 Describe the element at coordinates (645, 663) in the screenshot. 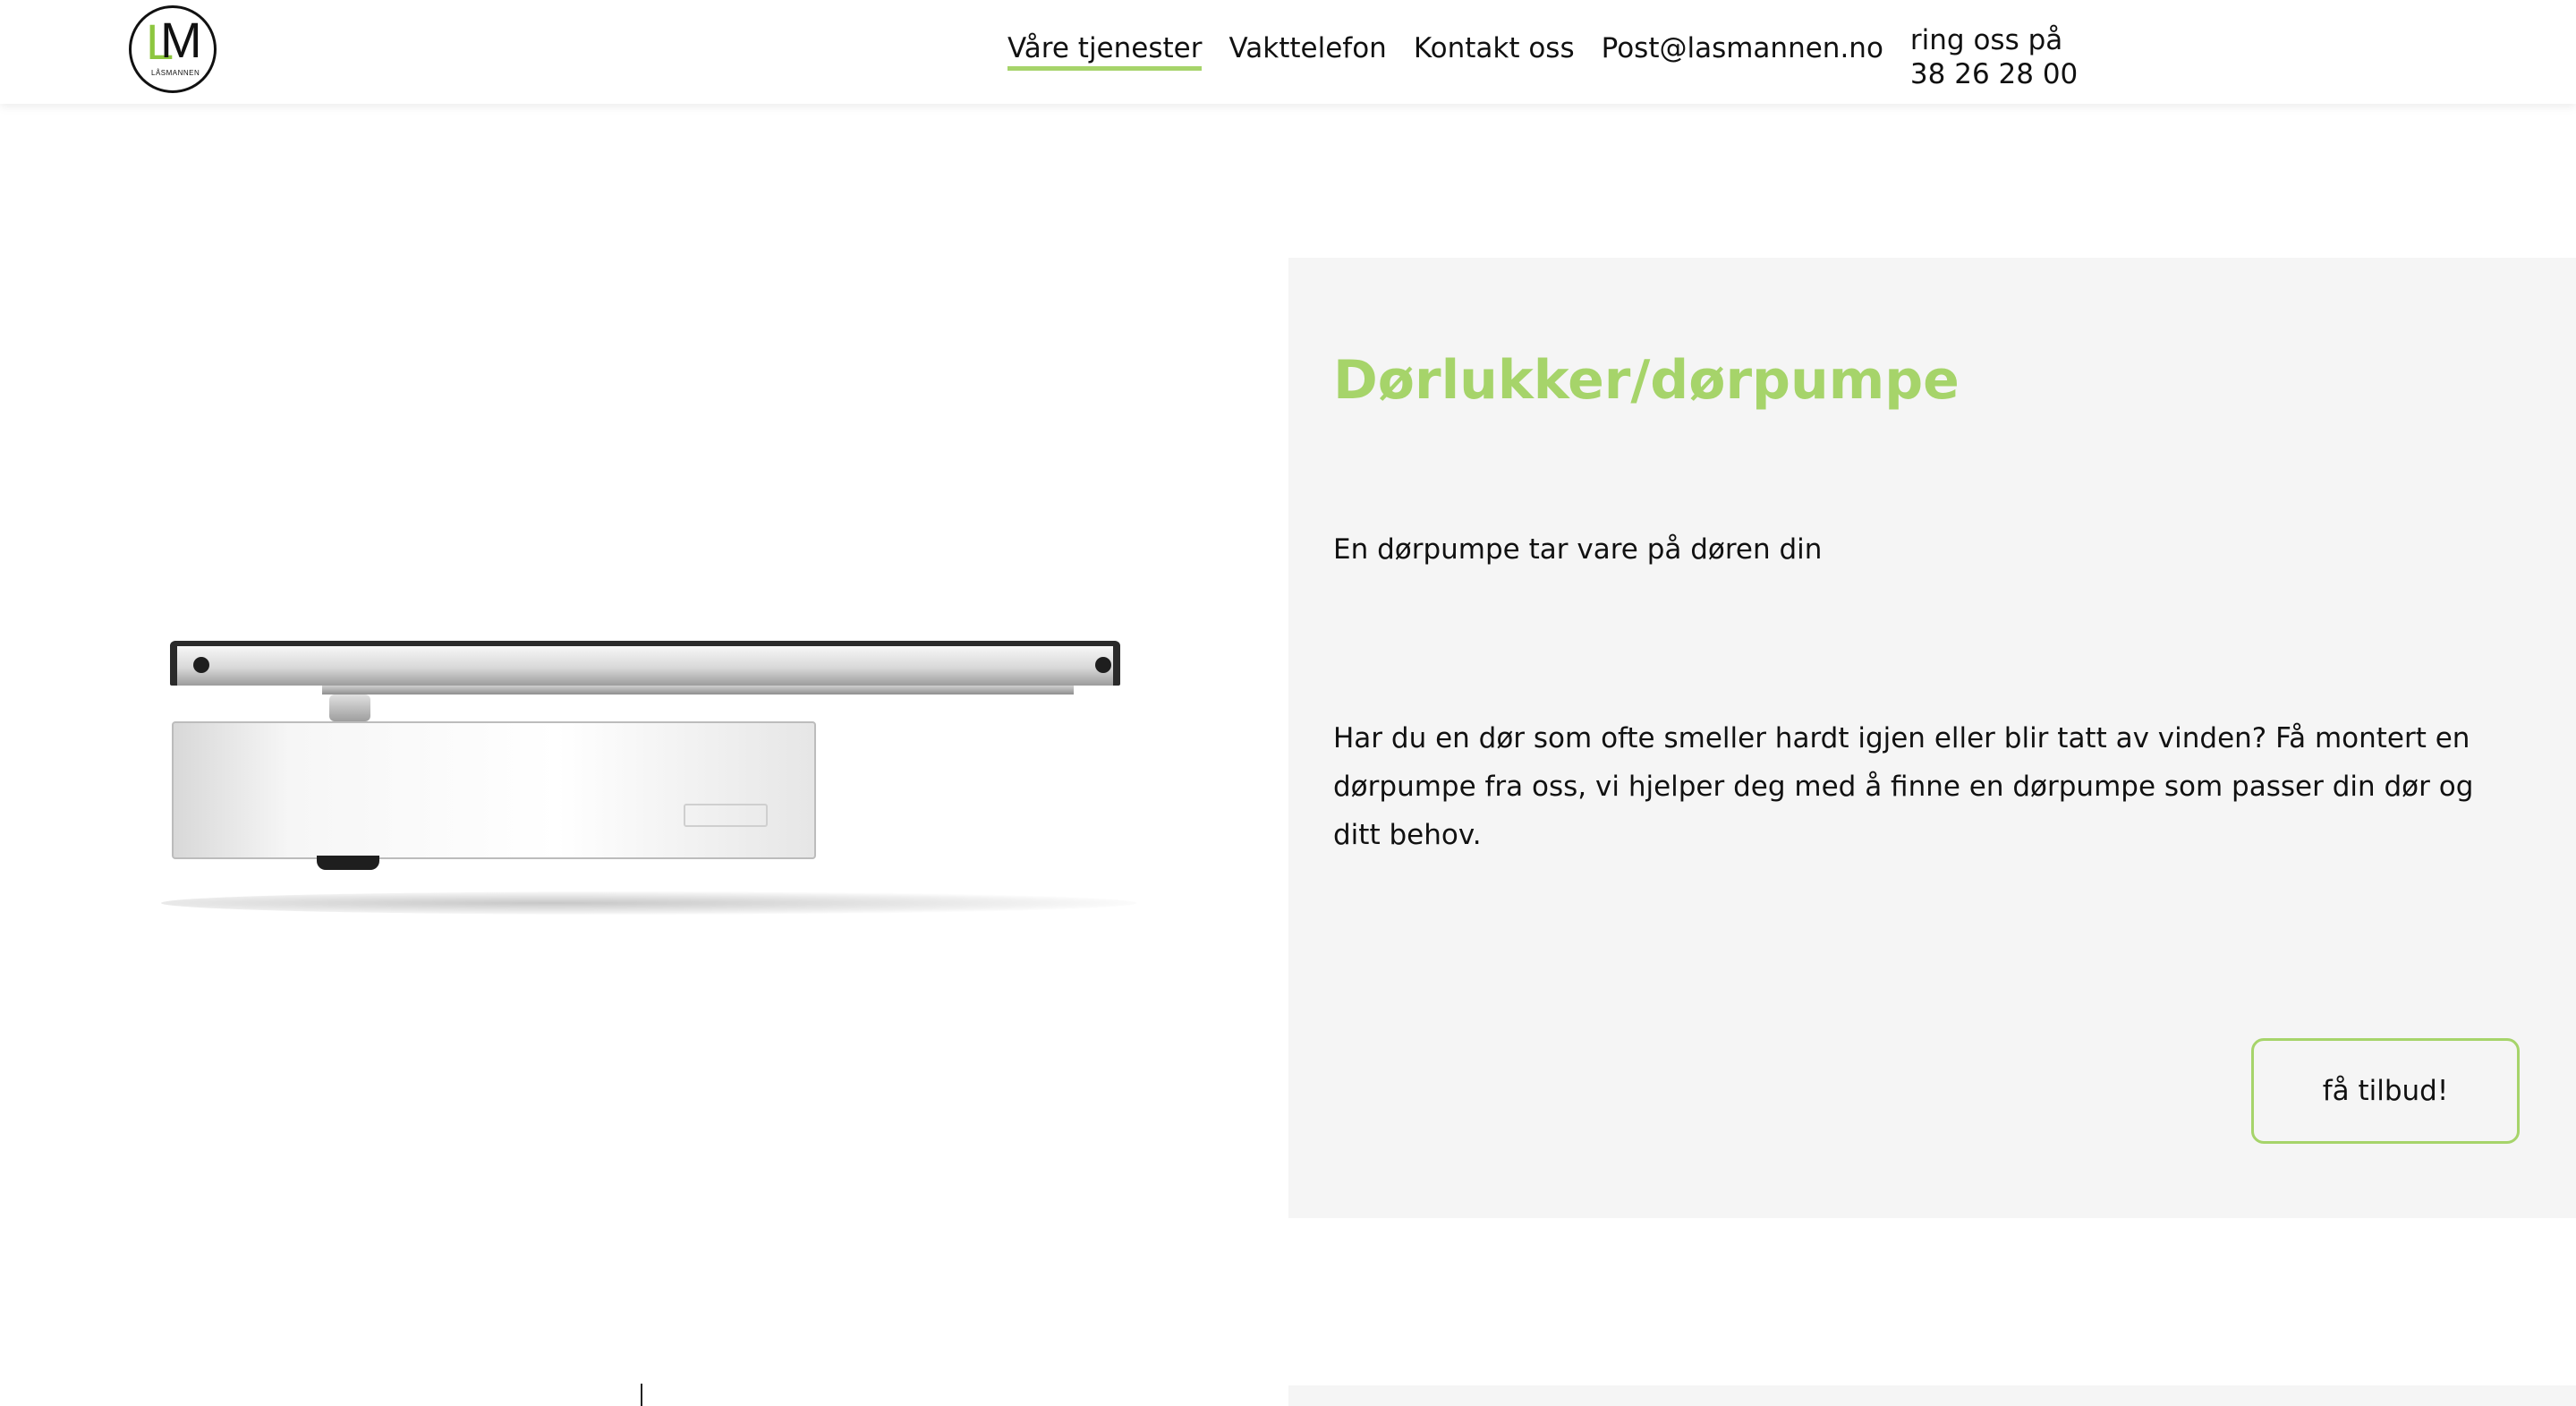

I see `closer-slide-rail` at that location.